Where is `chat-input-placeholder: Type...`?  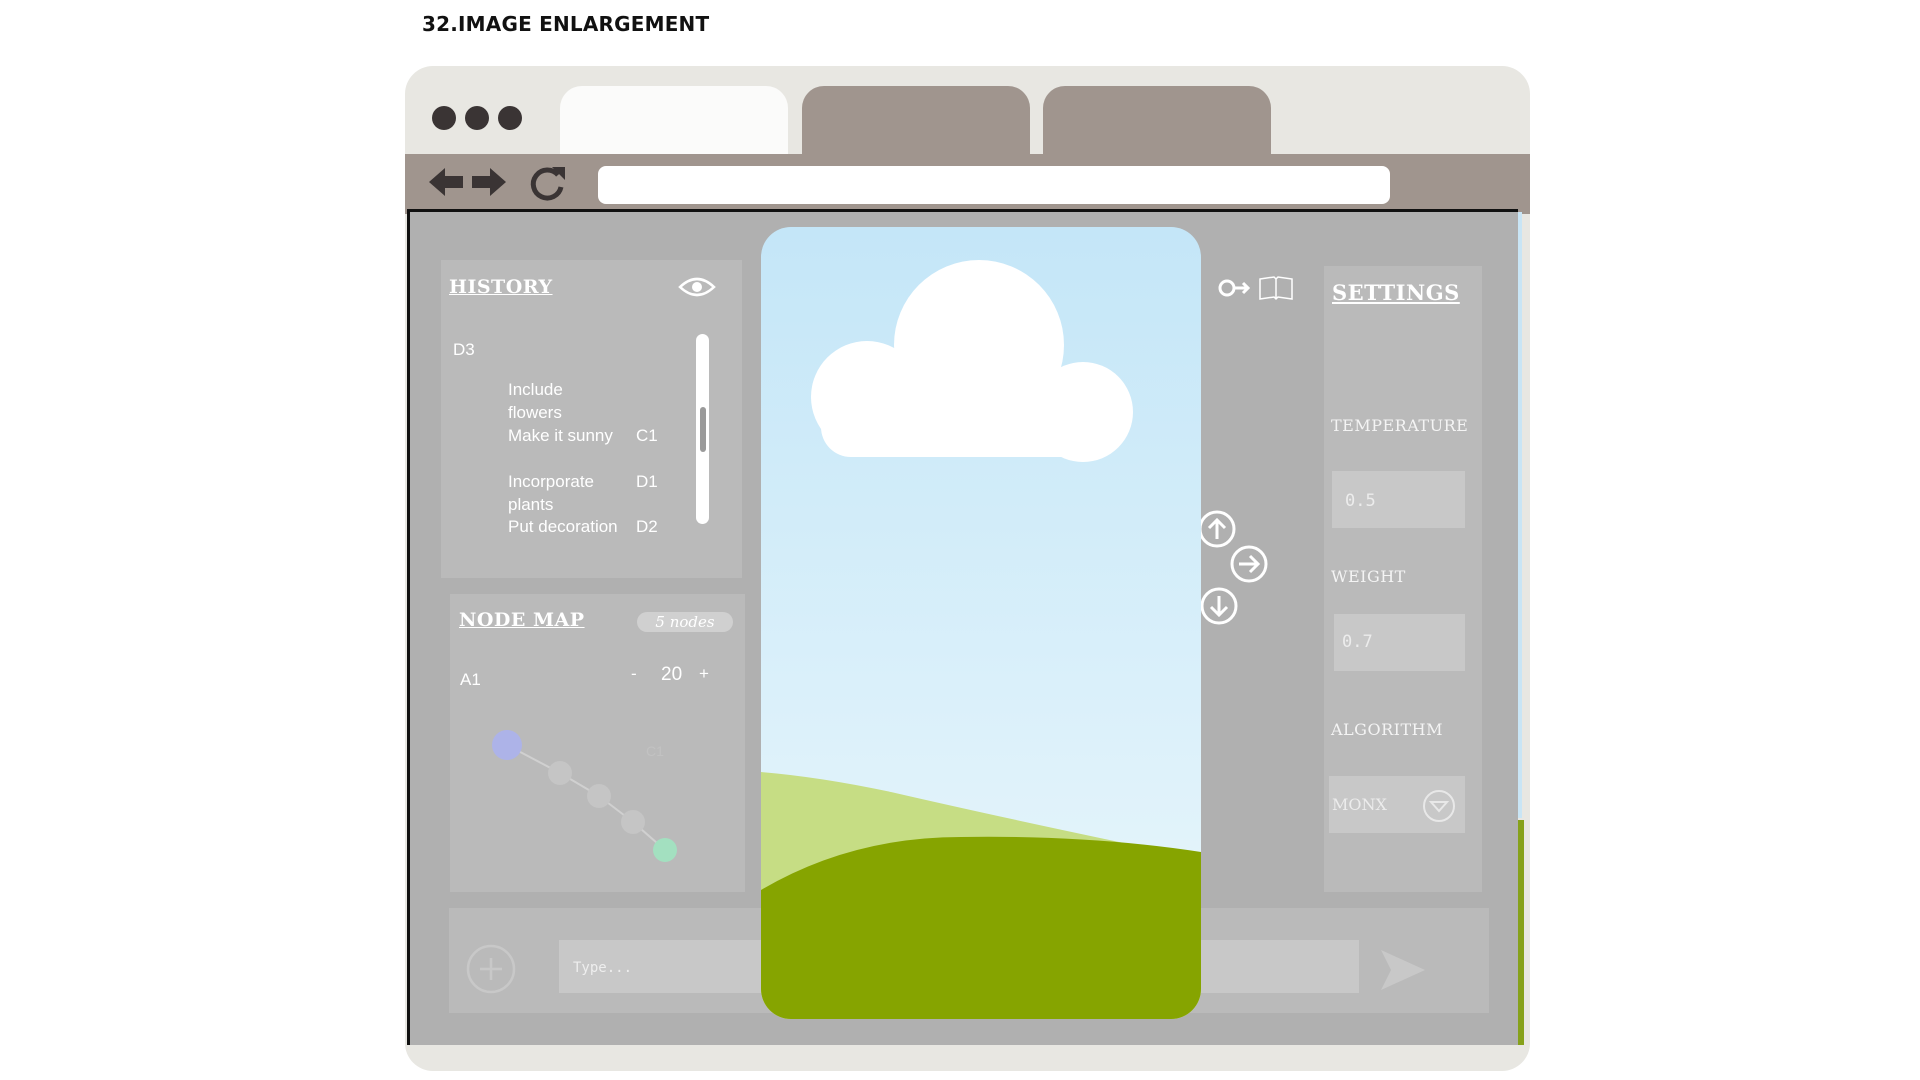
chat-input-placeholder: Type... is located at coordinates (603, 968).